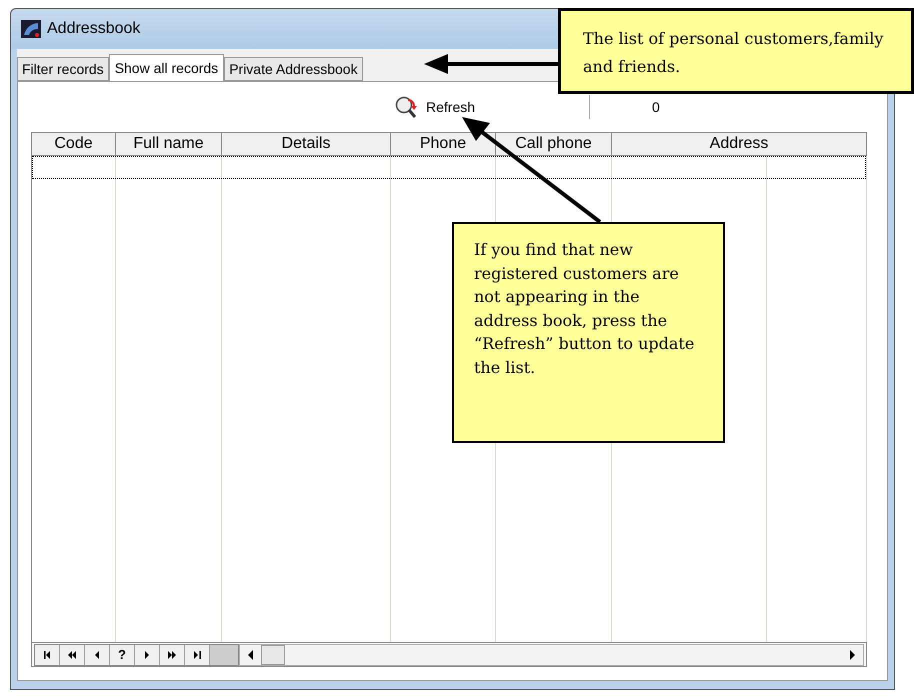 The image size is (914, 698). What do you see at coordinates (63, 69) in the screenshot?
I see `tab: Filter records` at bounding box center [63, 69].